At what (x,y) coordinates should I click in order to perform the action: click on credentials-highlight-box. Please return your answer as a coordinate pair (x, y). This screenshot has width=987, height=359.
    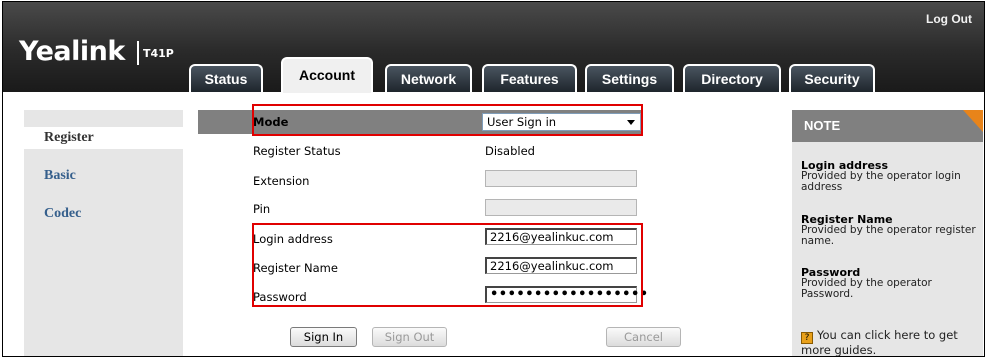
    Looking at the image, I should click on (447, 265).